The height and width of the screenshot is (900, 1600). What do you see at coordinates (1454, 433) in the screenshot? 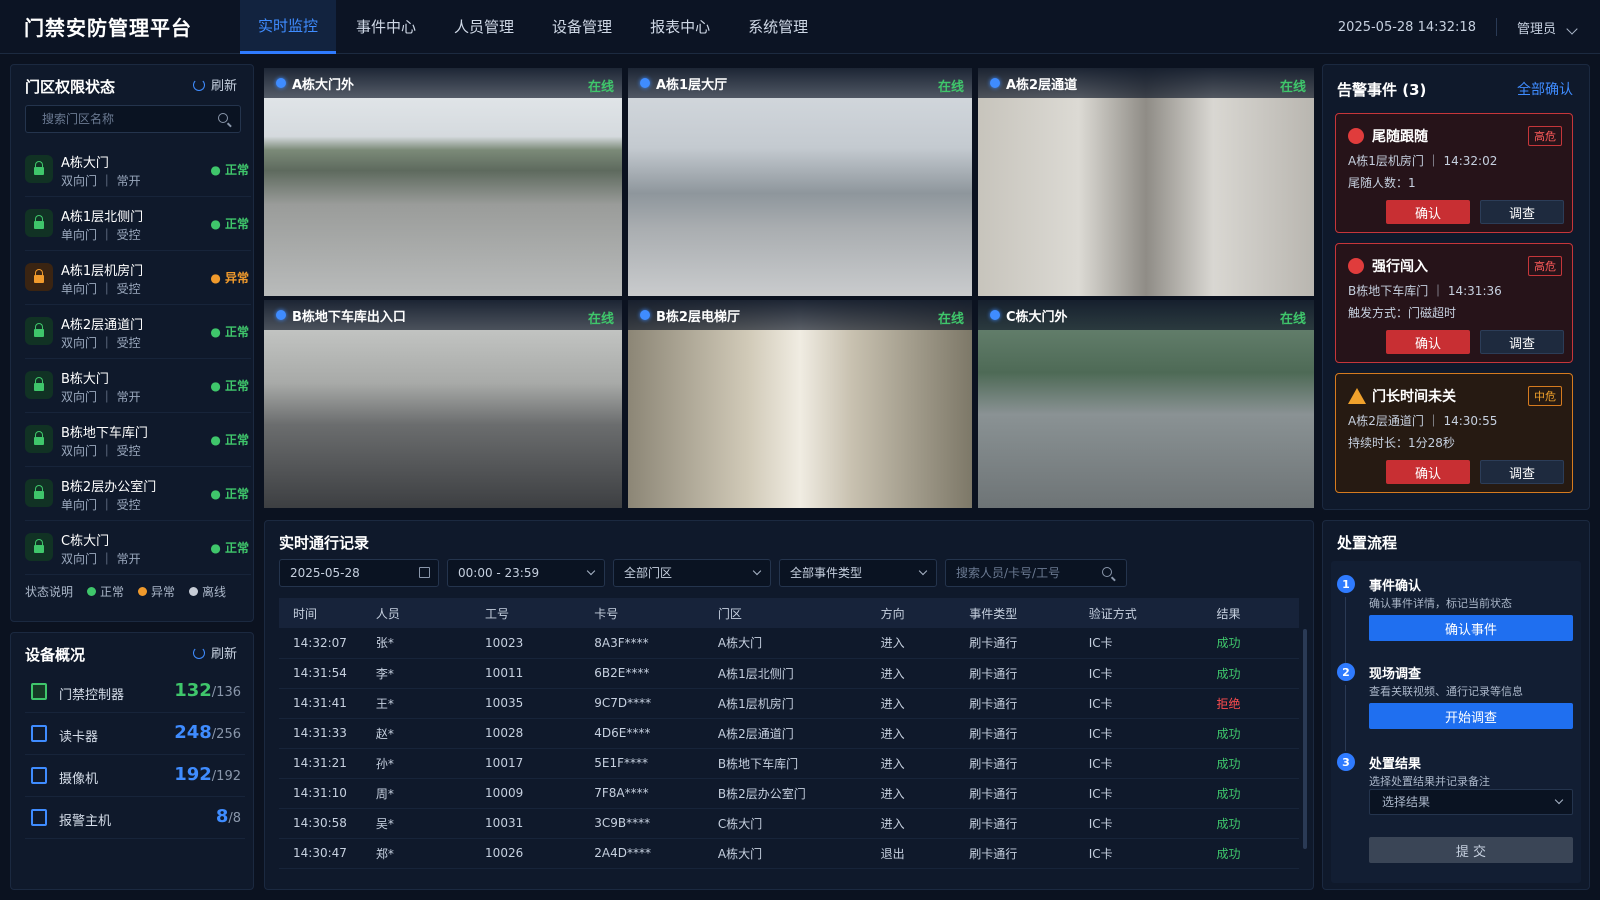
I see `alert-card: 门长时间未关 中危 A栋2层通道门 ｜ 14:30:55 持续时长：1分28秒 确认 调查` at bounding box center [1454, 433].